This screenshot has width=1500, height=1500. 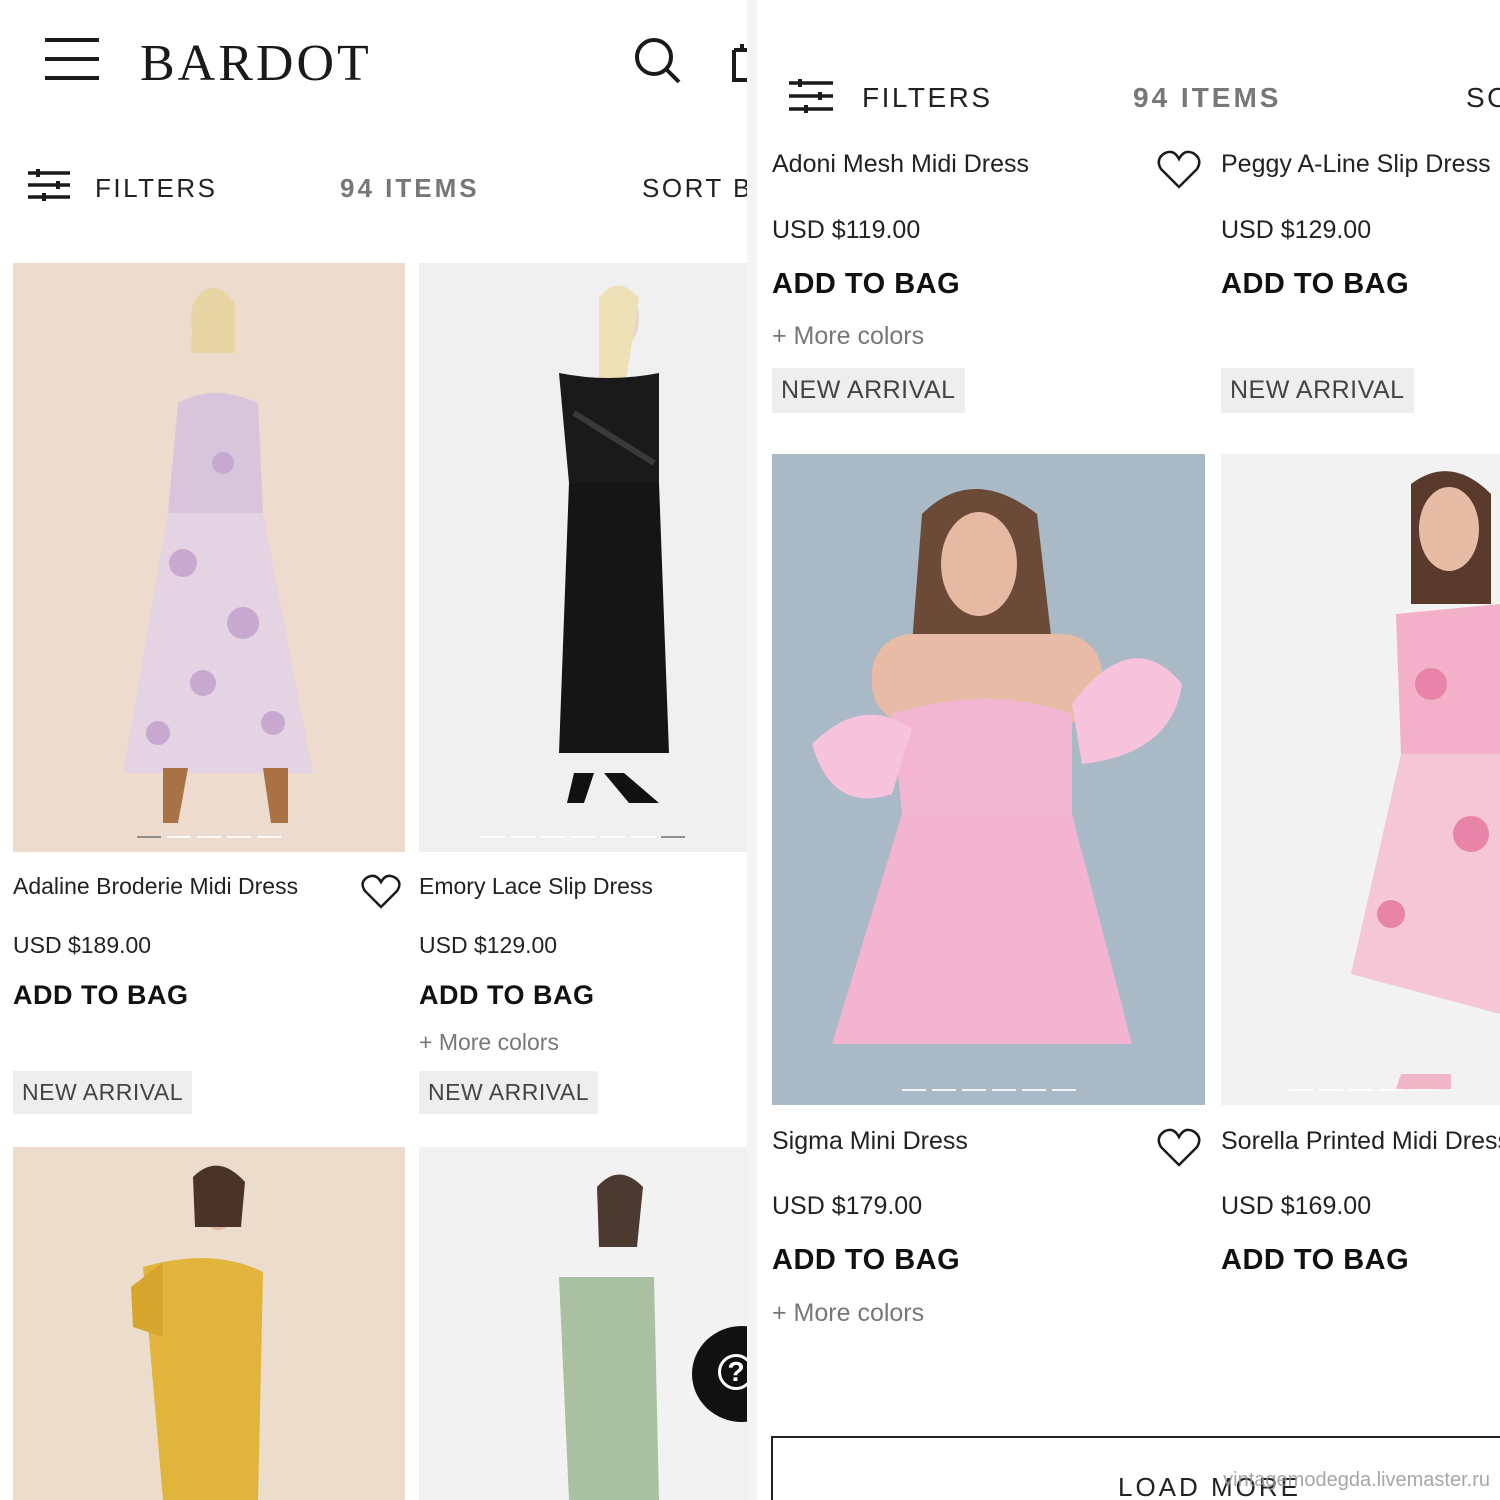 I want to click on product-name: Adoni Mesh Midi Dress, so click(x=900, y=164).